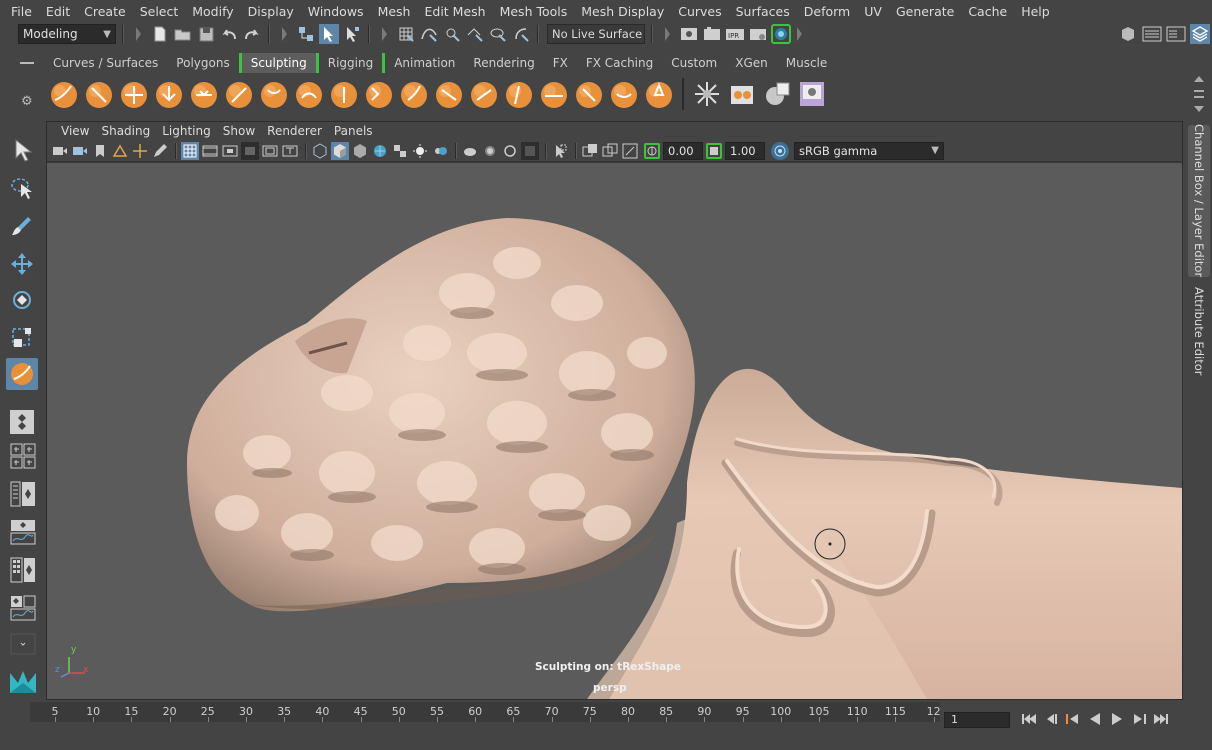 This screenshot has height=750, width=1212. Describe the element at coordinates (206, 34) in the screenshot. I see `save-scene-icon` at that location.